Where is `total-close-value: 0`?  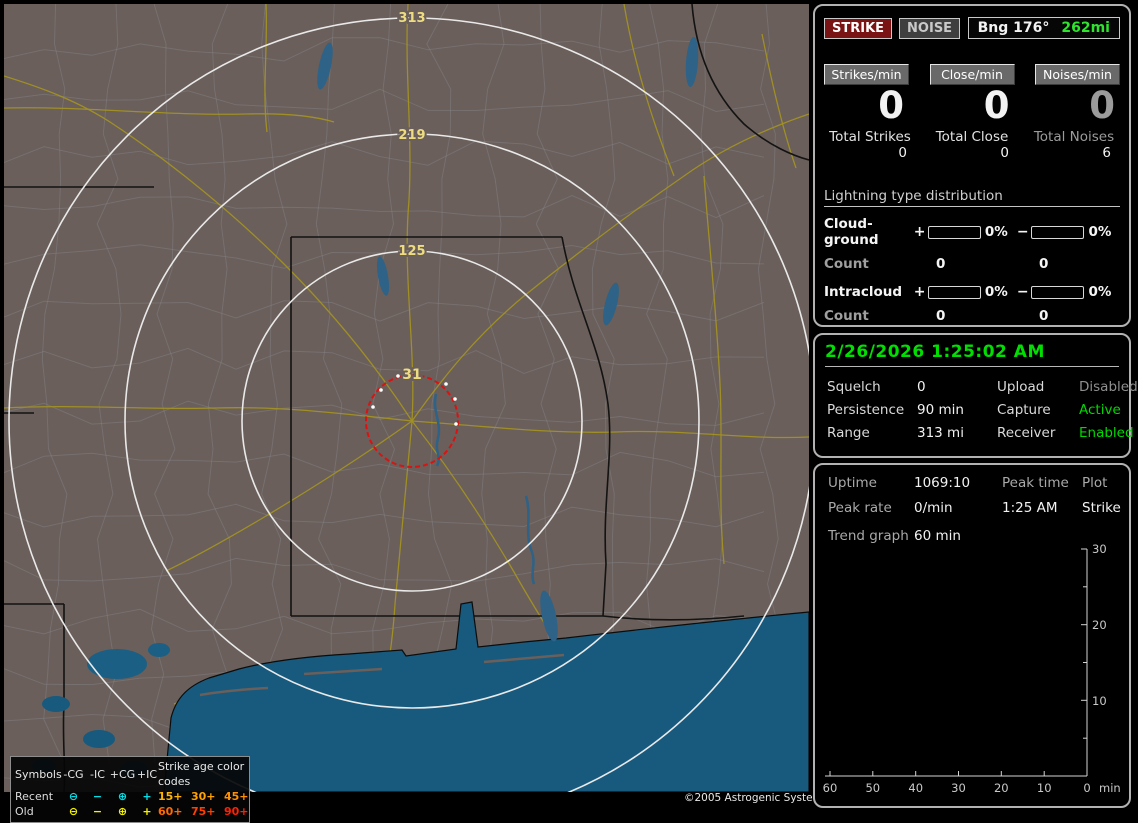
total-close-value: 0 is located at coordinates (1004, 153).